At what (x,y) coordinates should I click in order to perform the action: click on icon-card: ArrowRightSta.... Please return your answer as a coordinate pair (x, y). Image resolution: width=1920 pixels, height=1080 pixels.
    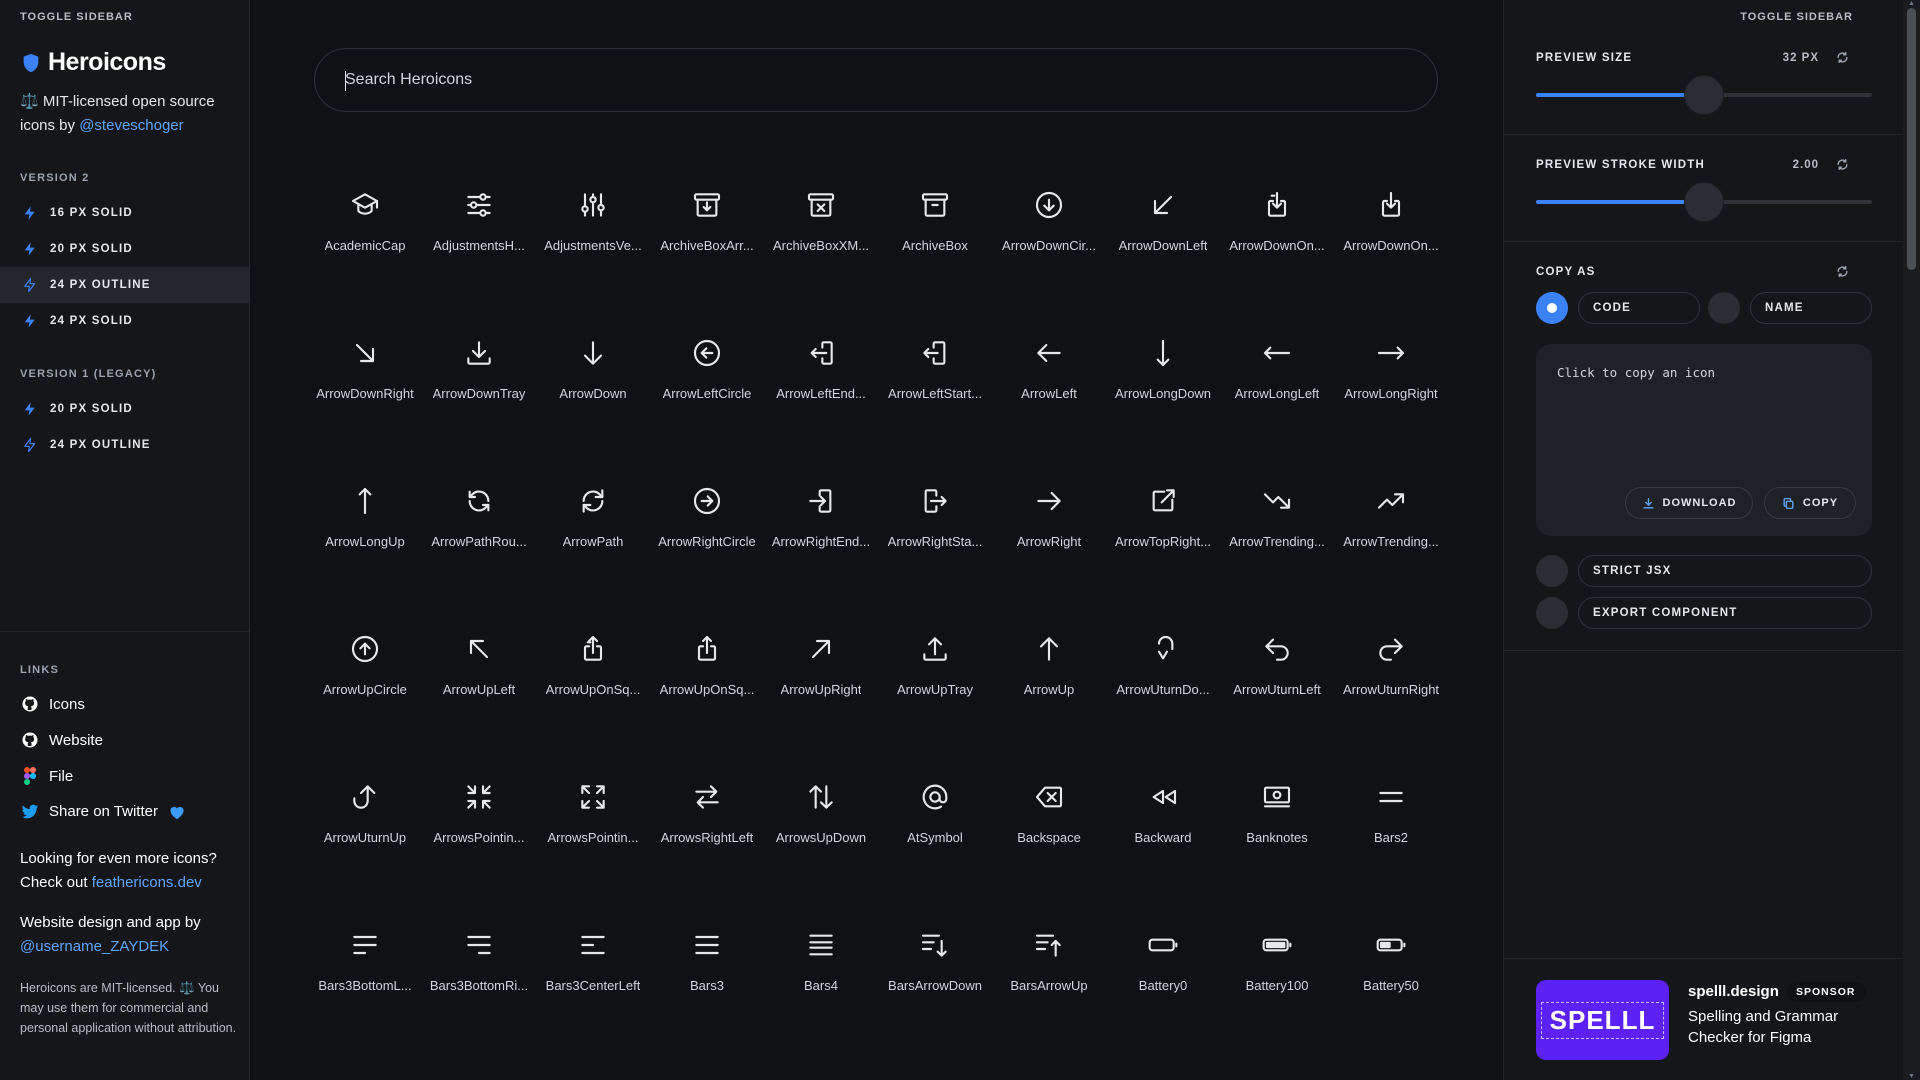
    Looking at the image, I should click on (935, 540).